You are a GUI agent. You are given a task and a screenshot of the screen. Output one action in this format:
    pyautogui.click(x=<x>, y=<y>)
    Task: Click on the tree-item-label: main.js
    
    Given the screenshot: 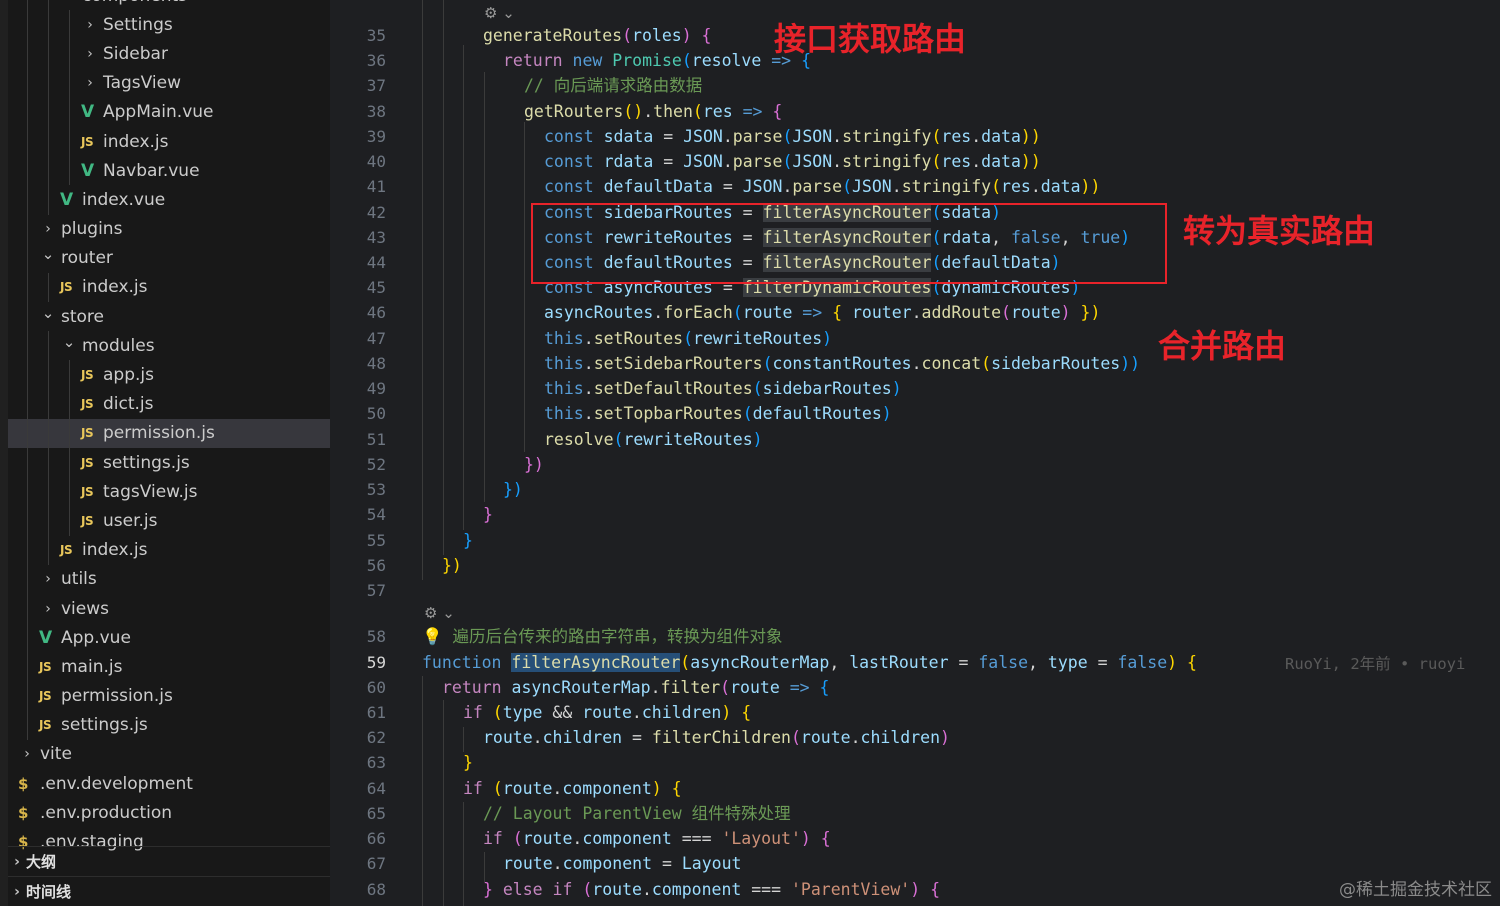 What is the action you would take?
    pyautogui.click(x=92, y=666)
    